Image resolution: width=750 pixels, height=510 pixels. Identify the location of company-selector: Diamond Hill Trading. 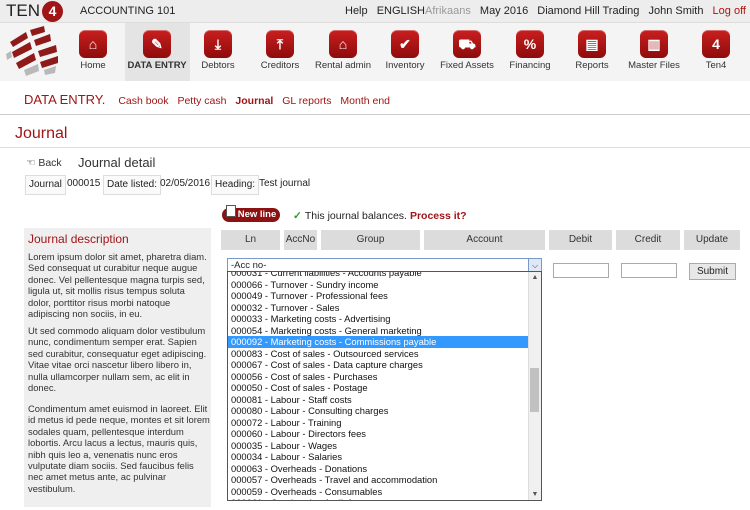
(588, 11).